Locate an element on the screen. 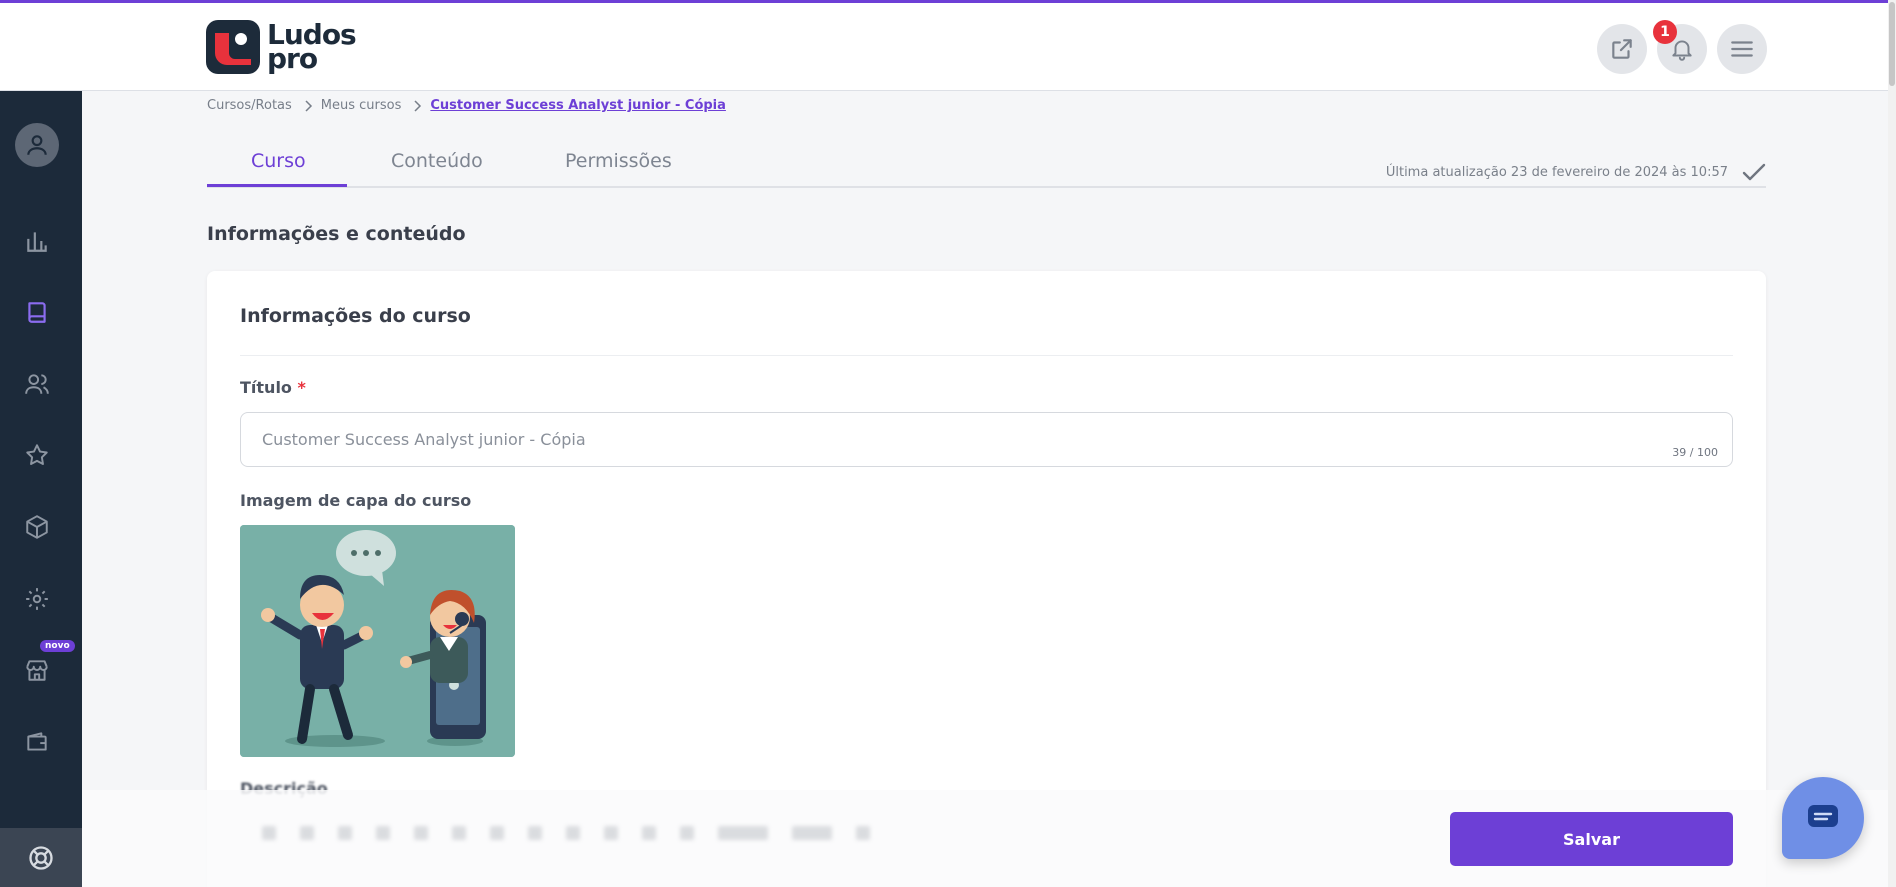 This screenshot has width=1896, height=887. breadcrumb-cursos-rotas: Cursos/Rotas is located at coordinates (249, 105).